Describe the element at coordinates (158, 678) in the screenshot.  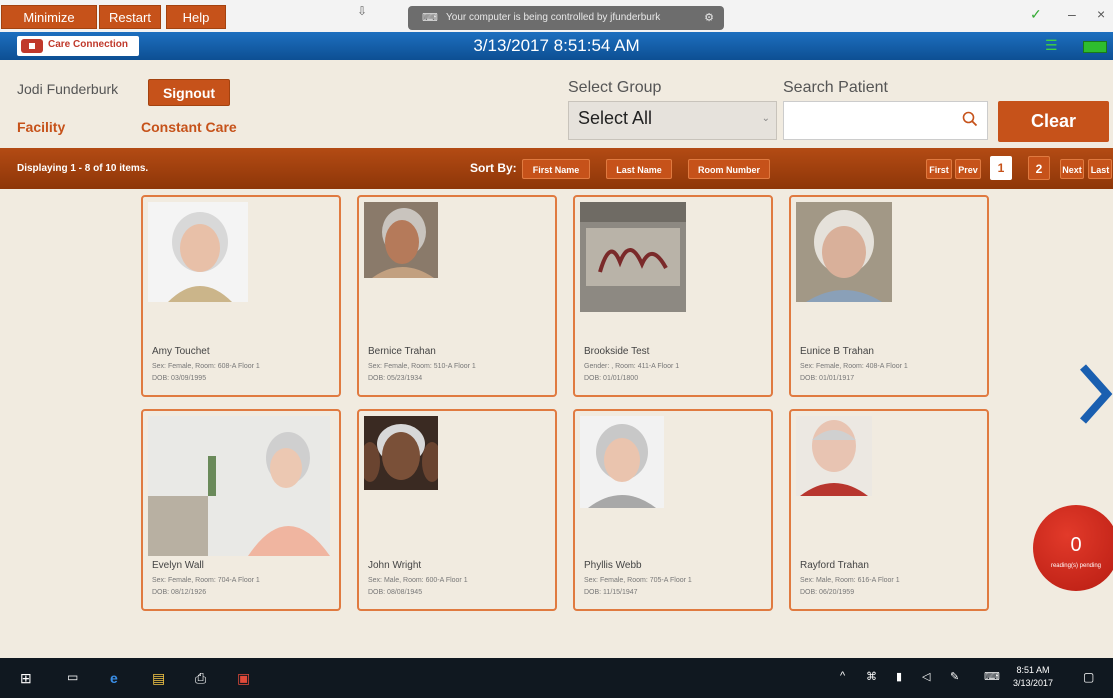
I see `file-explorer-icon: ▤` at that location.